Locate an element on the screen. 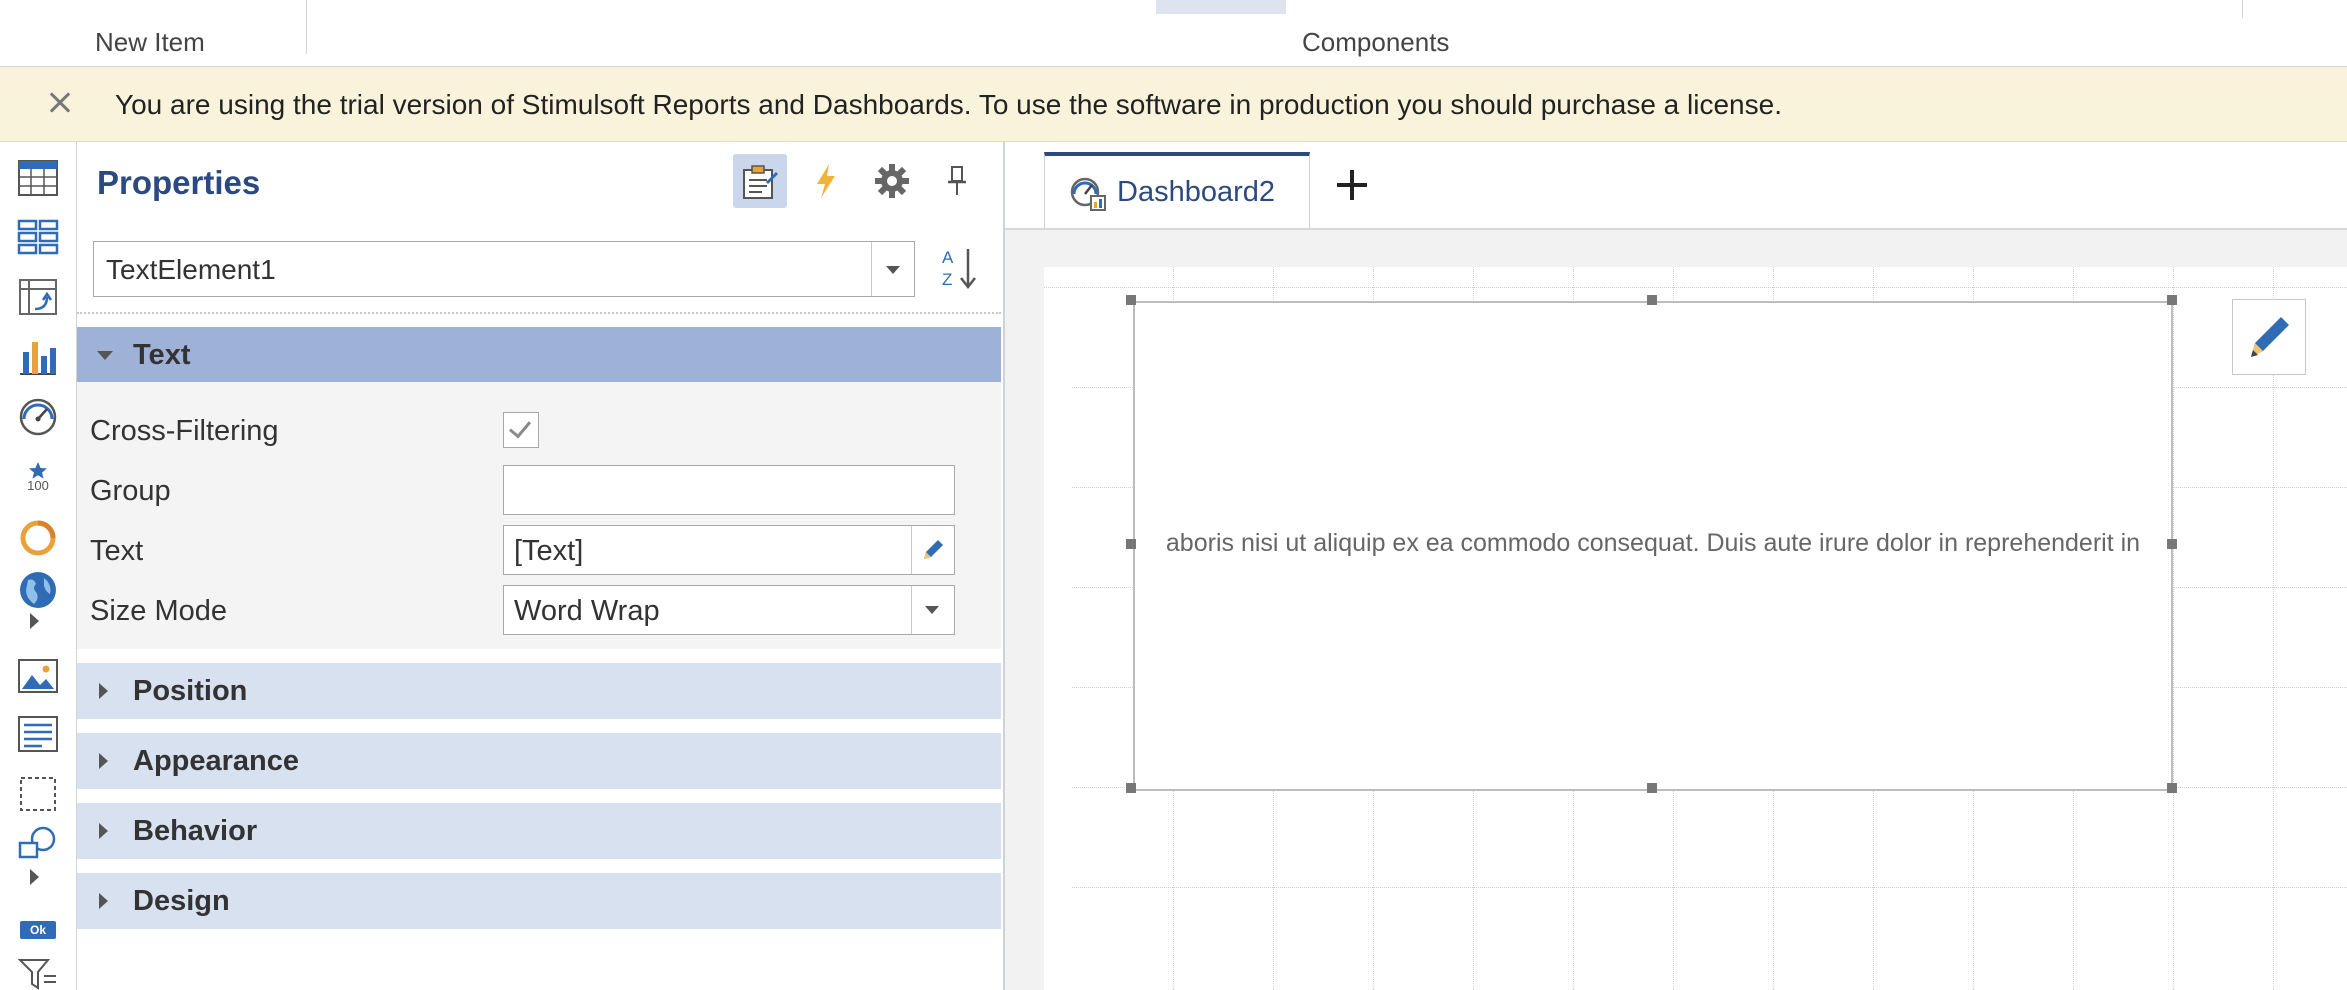  category-label: Position is located at coordinates (190, 691).